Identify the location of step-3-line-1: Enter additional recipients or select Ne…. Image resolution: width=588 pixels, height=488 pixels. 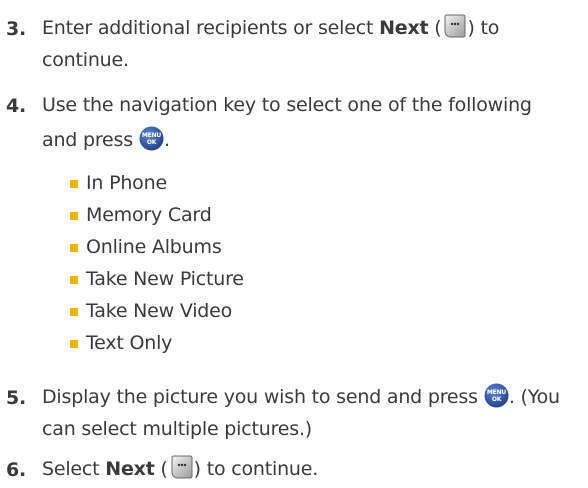
(270, 28).